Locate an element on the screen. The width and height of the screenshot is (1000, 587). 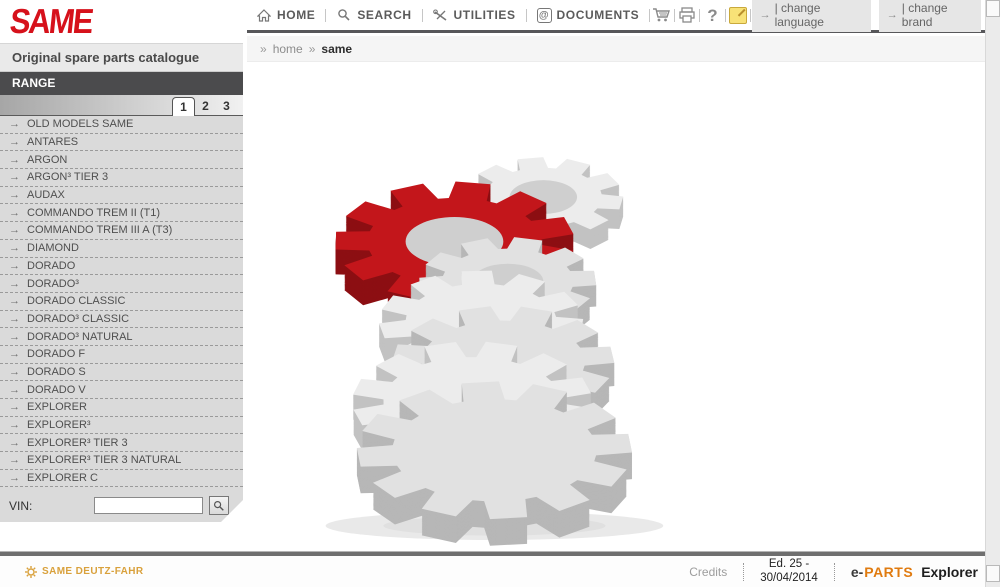
model-label: DORADO CLASSIC is located at coordinates (76, 301).